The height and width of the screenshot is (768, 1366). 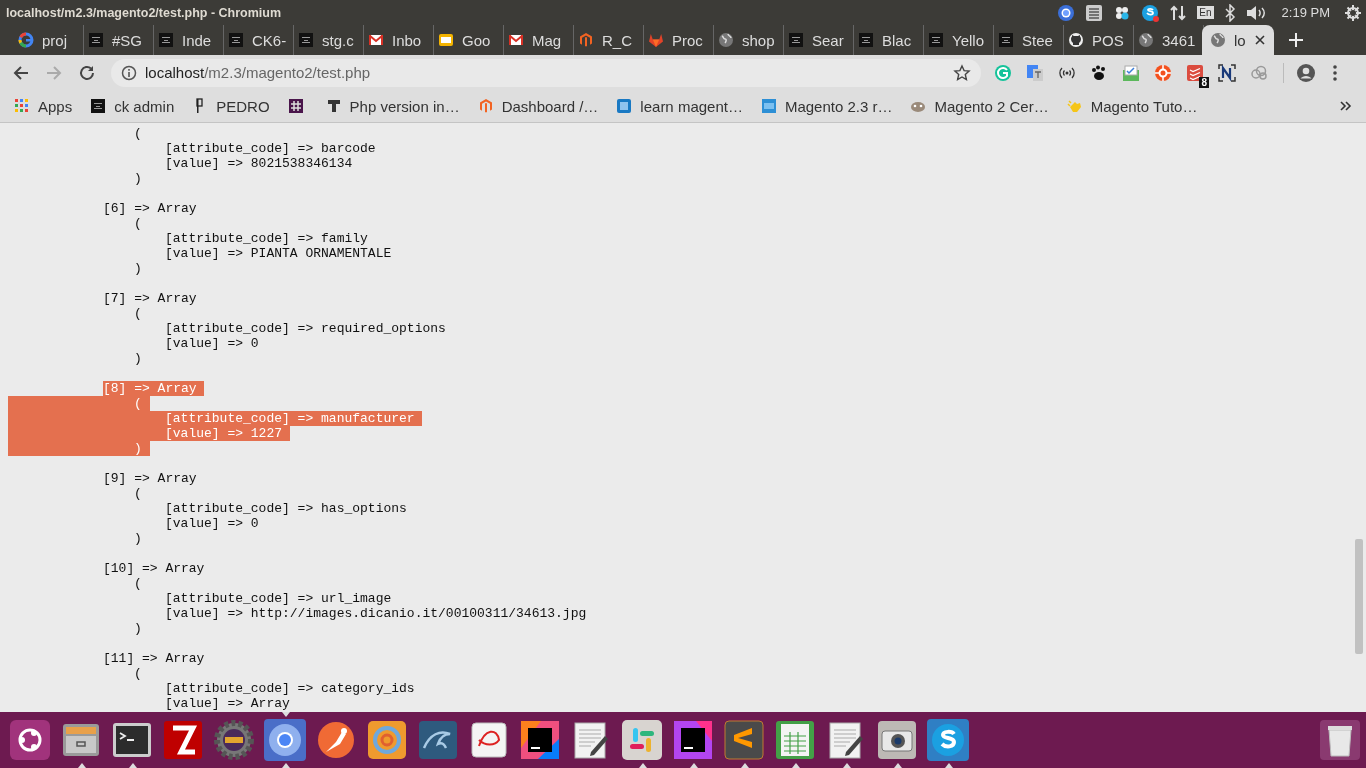 What do you see at coordinates (305, 328) in the screenshot?
I see `output-line: [attribute_code] => required_options` at bounding box center [305, 328].